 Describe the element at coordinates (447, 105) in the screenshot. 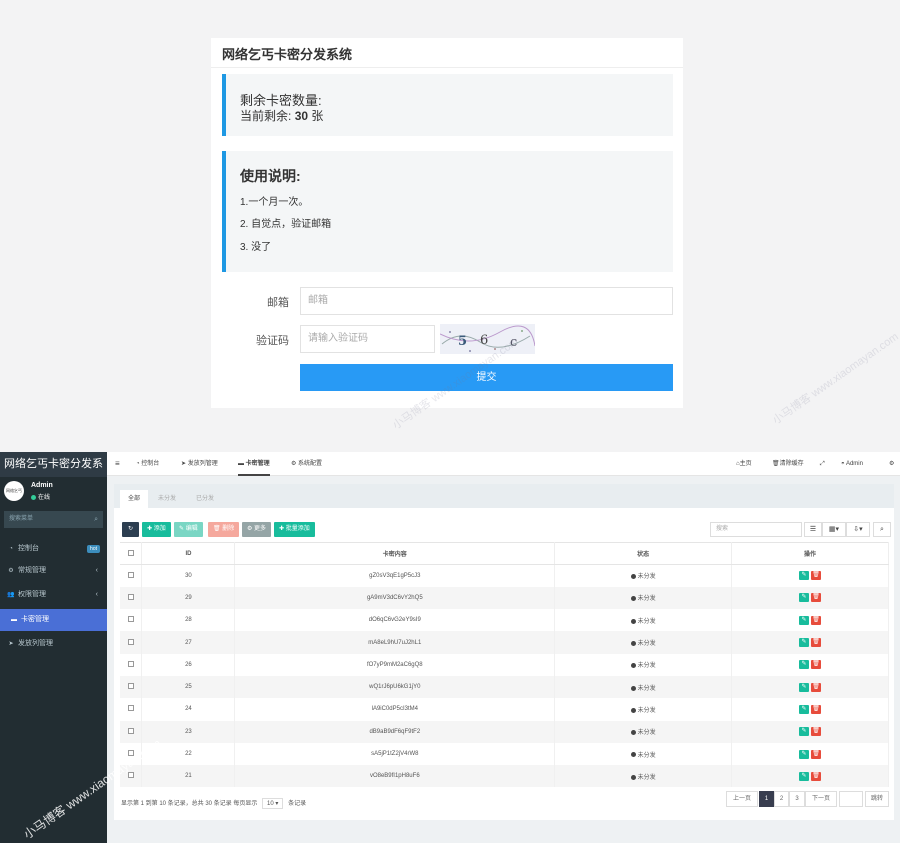

I see `stock-callout: 剩余卡密数量: 当前剩余: 30 张` at that location.